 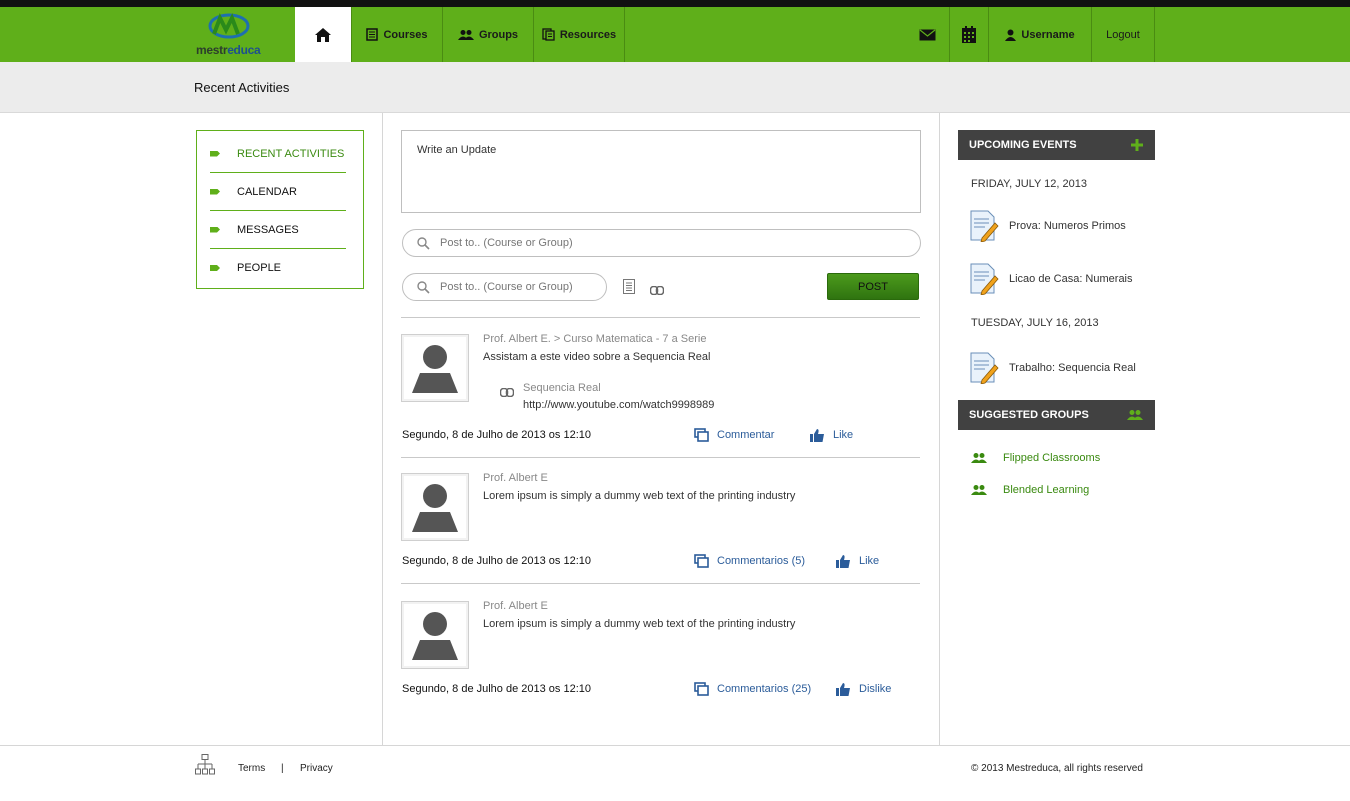 I want to click on comment-button: Commentarios (5), so click(x=749, y=561).